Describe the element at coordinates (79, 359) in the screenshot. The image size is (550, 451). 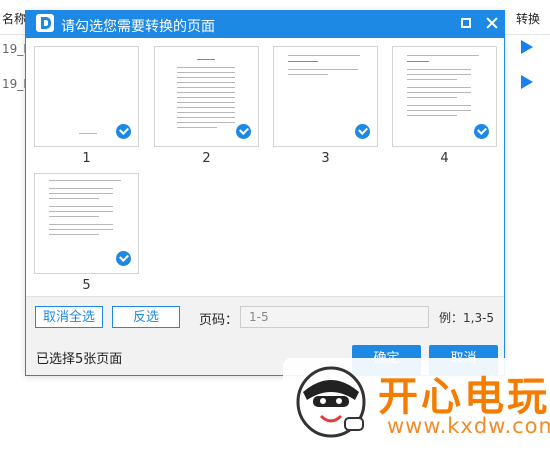
I see `selected-count-text: 已选择5张页面` at that location.